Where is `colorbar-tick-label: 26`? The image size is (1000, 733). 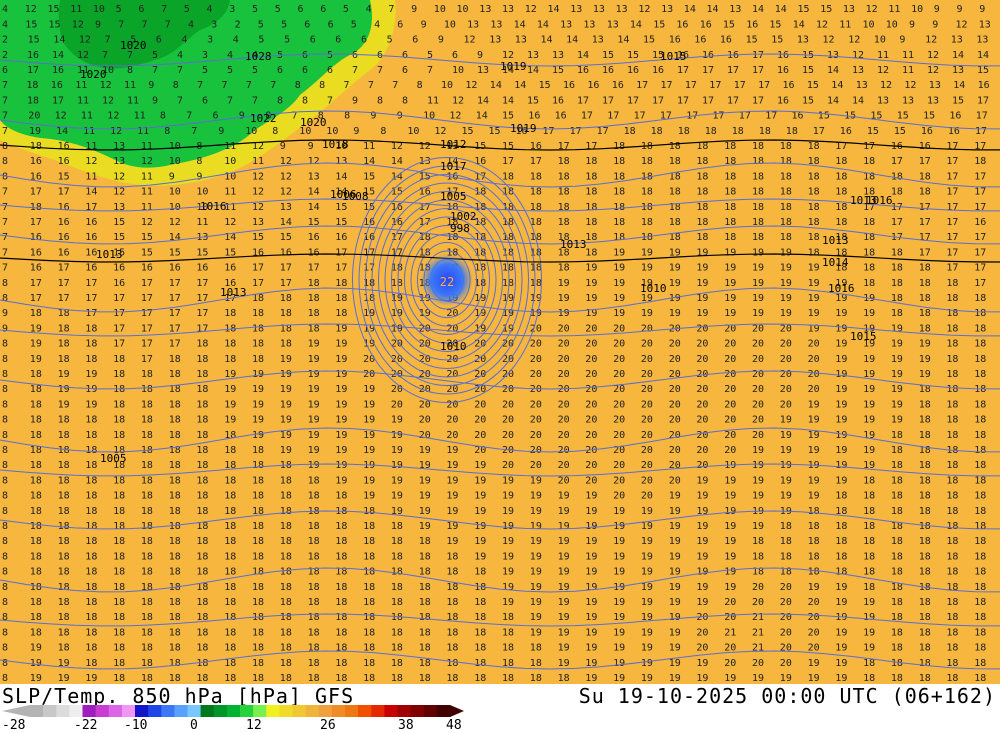 colorbar-tick-label: 26 is located at coordinates (328, 725).